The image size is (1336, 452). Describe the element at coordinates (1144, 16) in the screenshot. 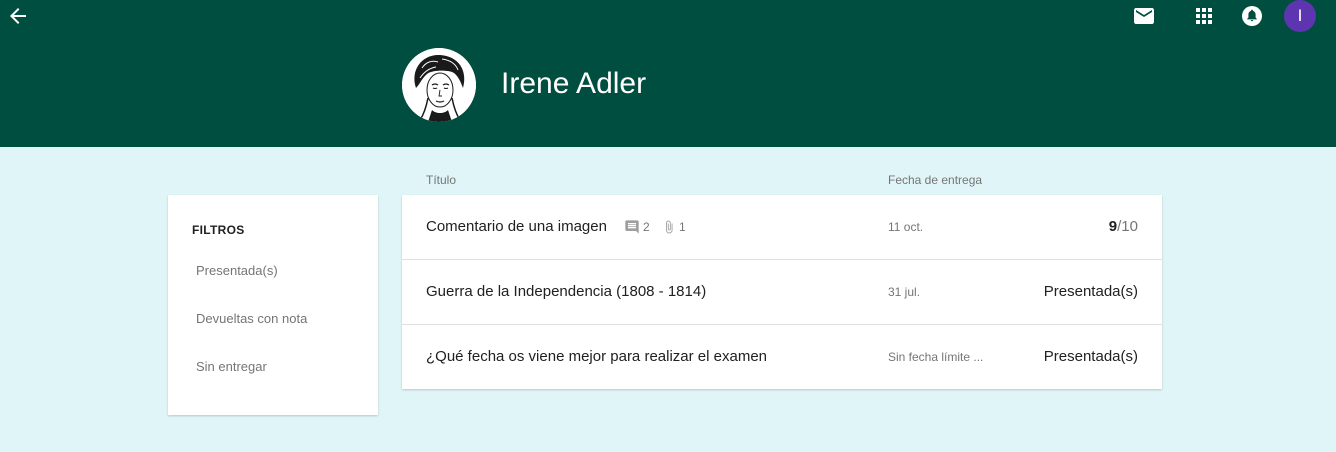

I see `mail-icon` at that location.